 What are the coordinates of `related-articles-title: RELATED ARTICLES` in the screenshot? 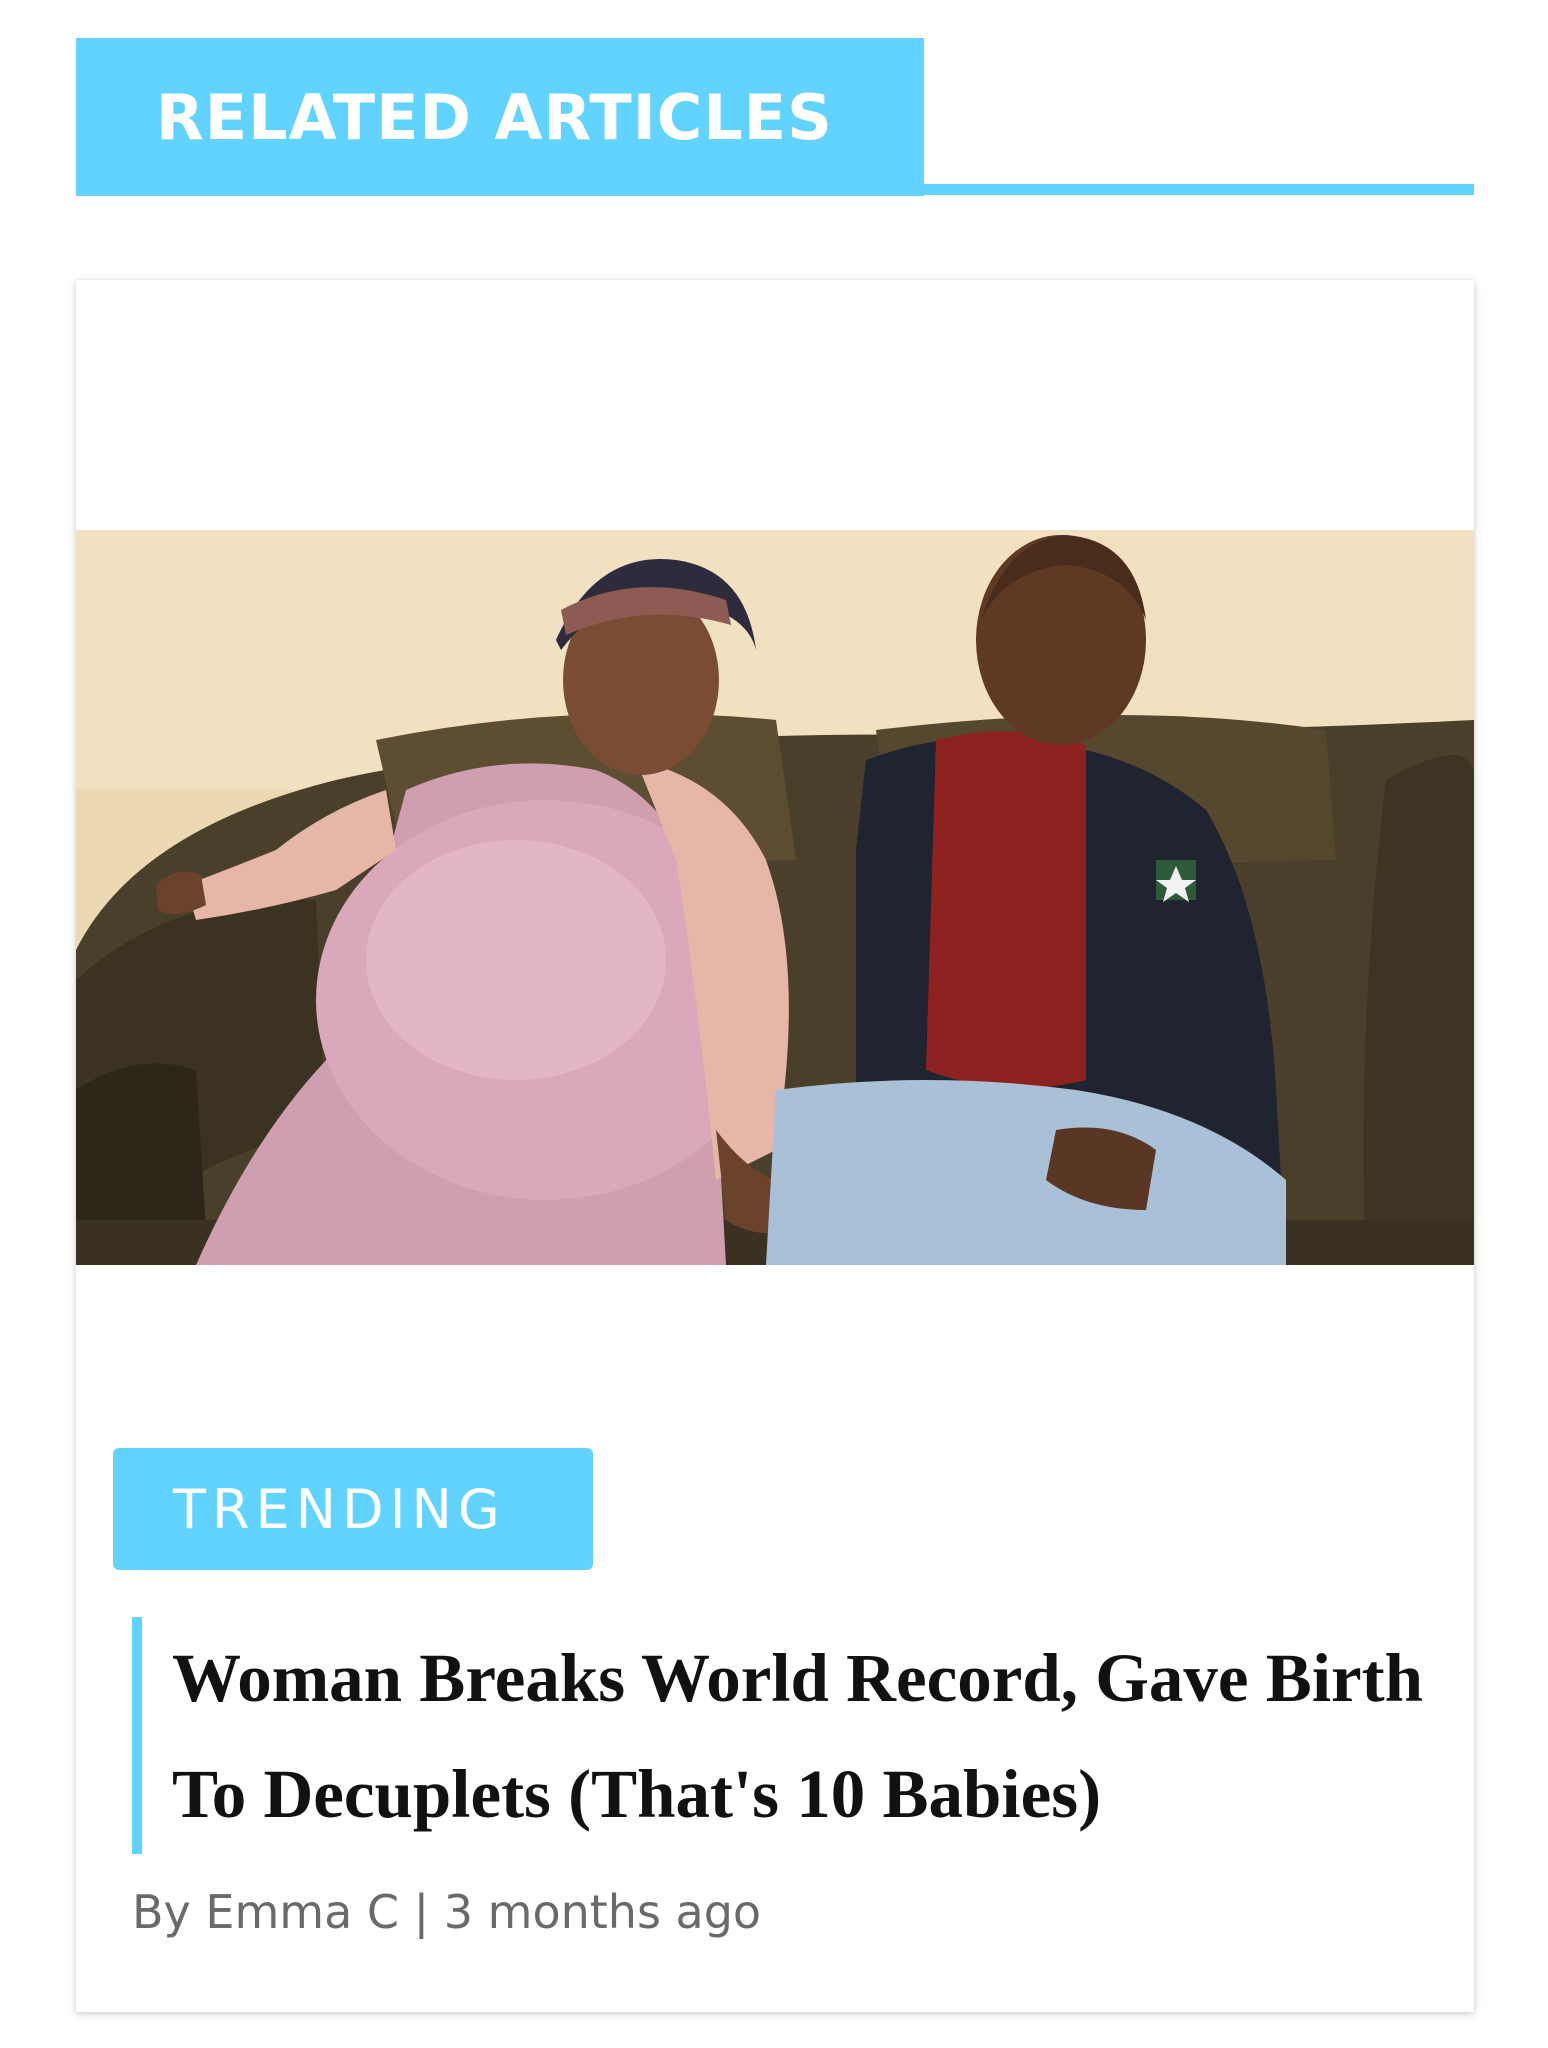 It's located at (494, 117).